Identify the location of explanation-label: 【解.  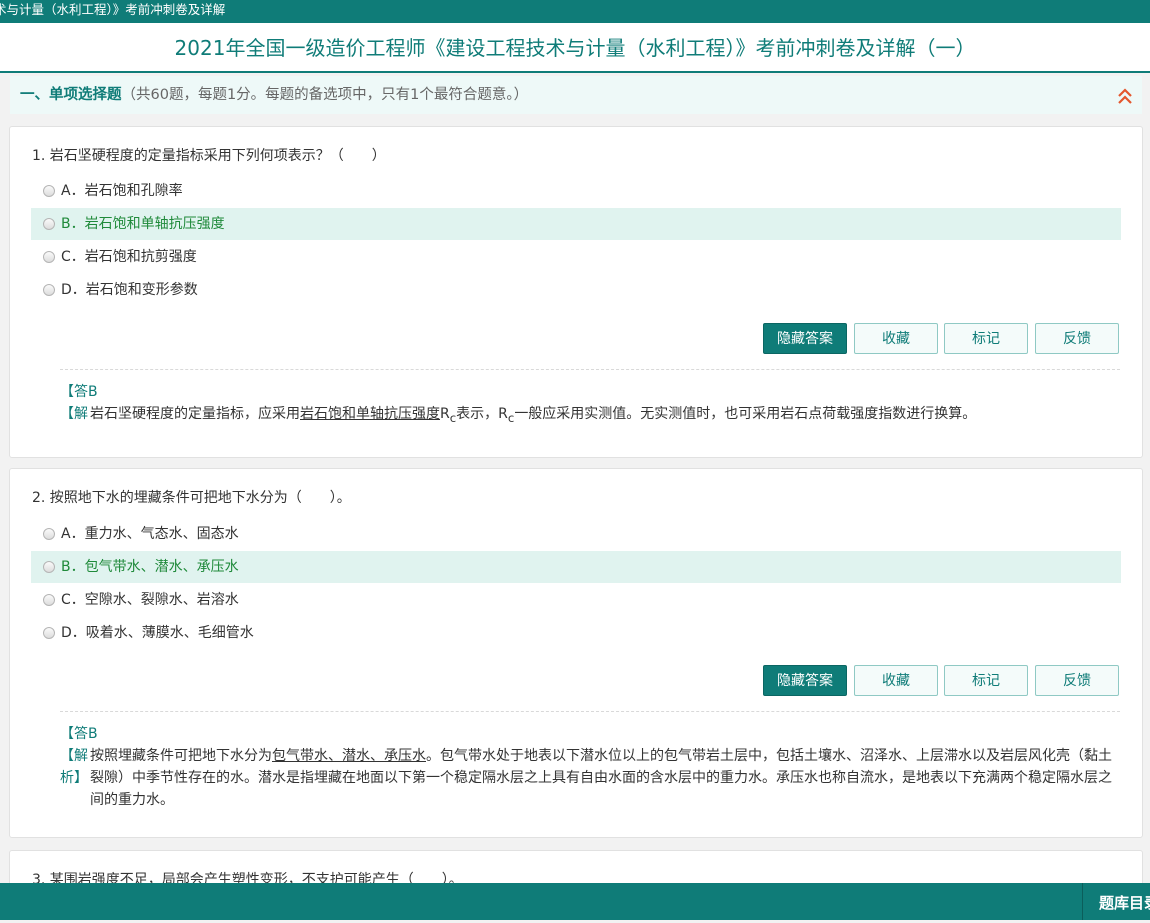
(74, 414).